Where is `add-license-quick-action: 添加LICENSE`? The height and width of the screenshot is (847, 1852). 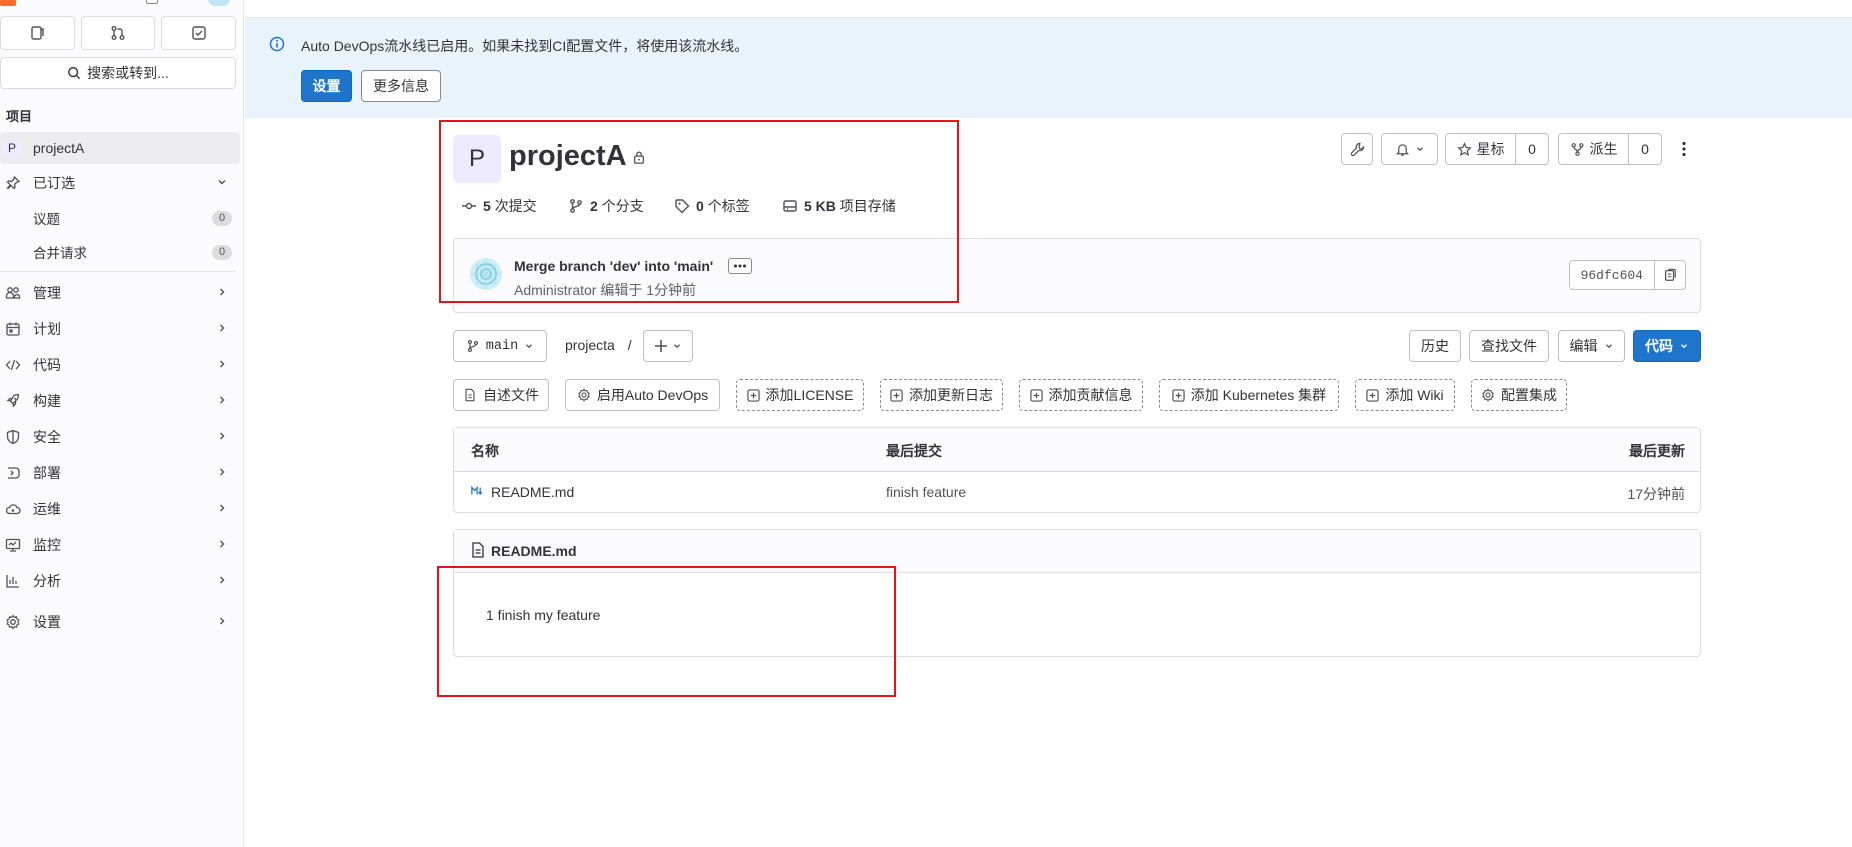
add-license-quick-action: 添加LICENSE is located at coordinates (800, 395).